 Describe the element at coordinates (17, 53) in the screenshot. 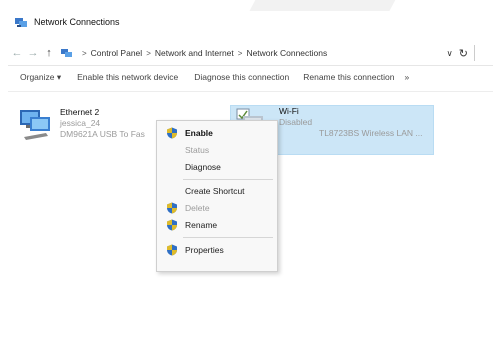

I see `back-button: ←` at that location.